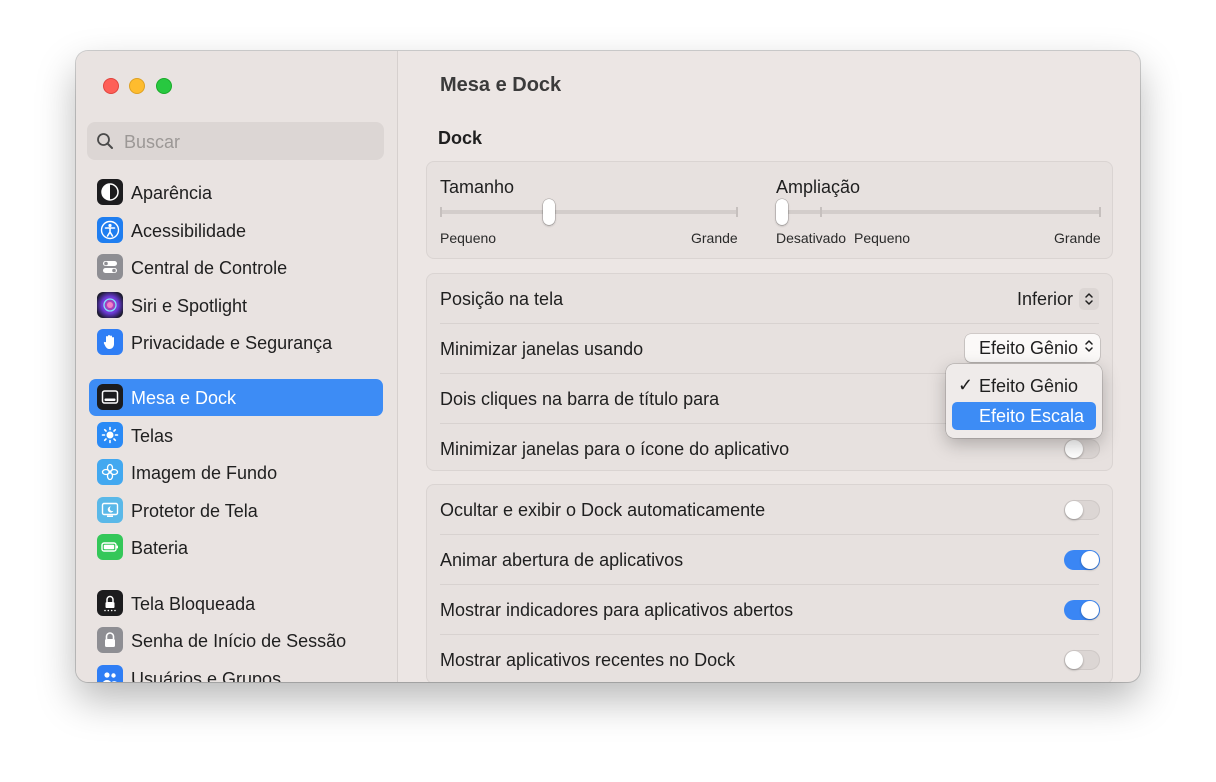  Describe the element at coordinates (110, 547) in the screenshot. I see `battery-icon` at that location.